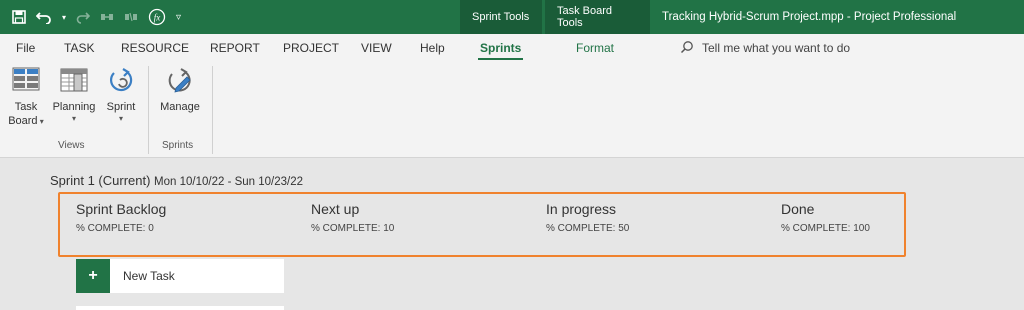  Describe the element at coordinates (311, 48) in the screenshot. I see `tab-project: PROJECT` at that location.